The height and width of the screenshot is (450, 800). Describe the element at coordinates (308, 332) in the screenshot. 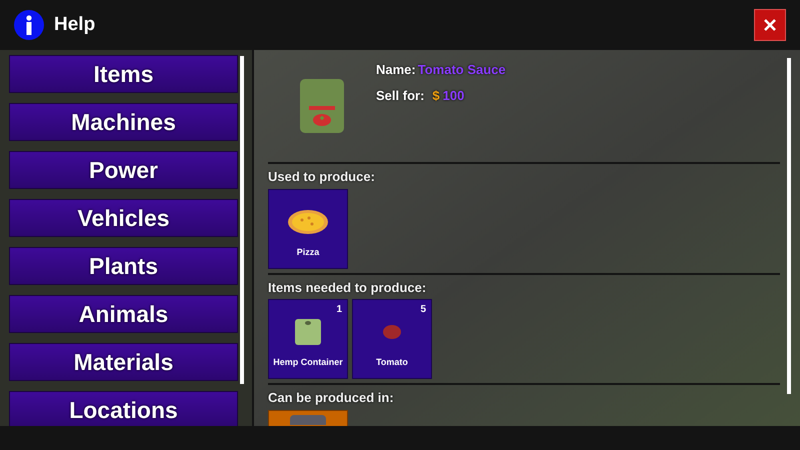

I see `box-icon` at that location.